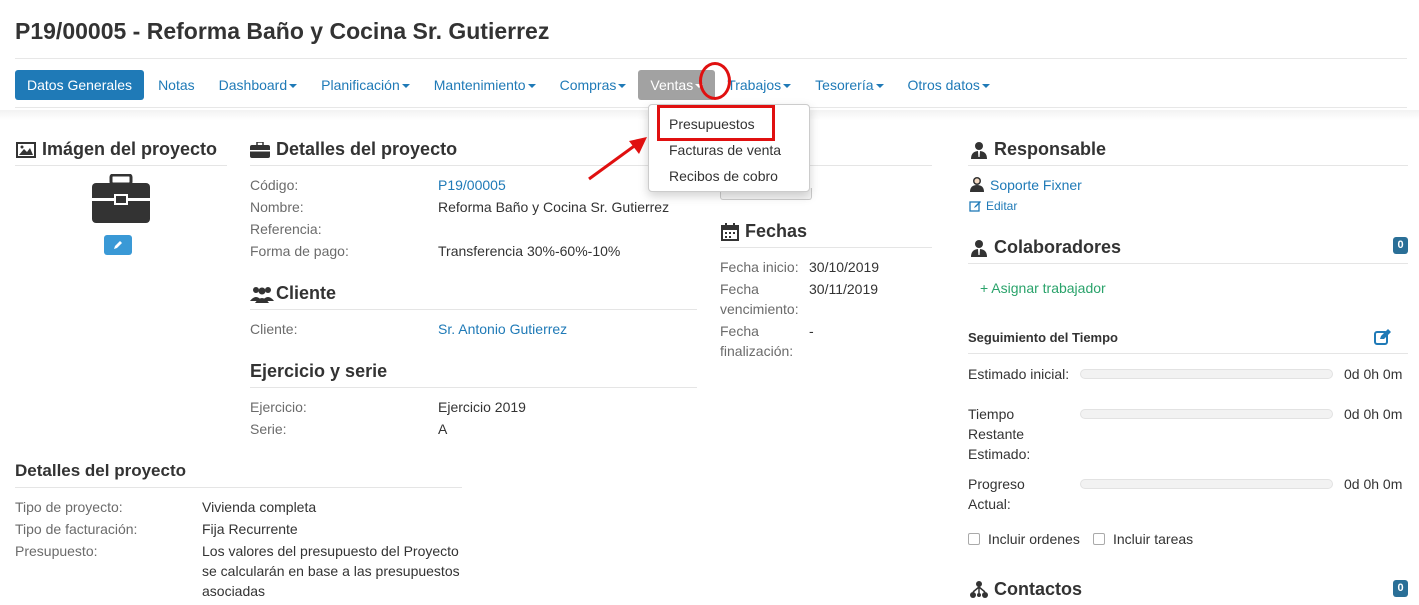  I want to click on section-title: Colaboradores, so click(1058, 247).